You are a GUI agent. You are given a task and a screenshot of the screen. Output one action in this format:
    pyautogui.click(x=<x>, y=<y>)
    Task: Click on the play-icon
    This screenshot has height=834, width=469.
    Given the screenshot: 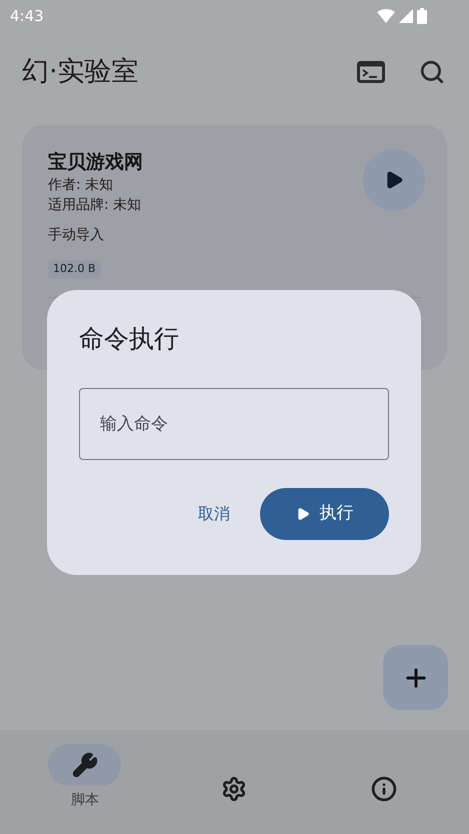 What is the action you would take?
    pyautogui.click(x=303, y=513)
    